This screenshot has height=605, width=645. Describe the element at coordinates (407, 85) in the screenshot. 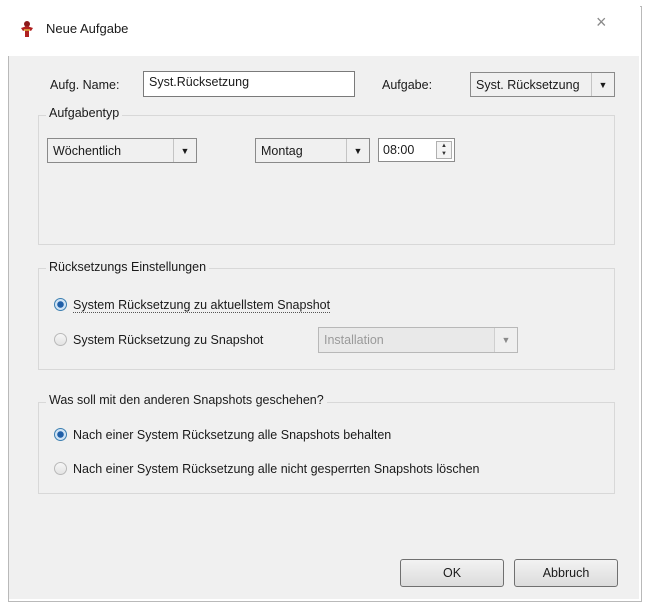

I see `task-type-label: Aufgabe:` at that location.